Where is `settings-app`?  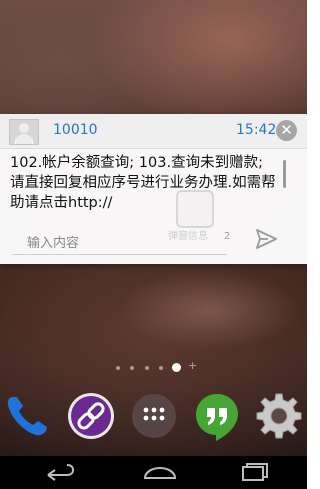
settings-app is located at coordinates (279, 416).